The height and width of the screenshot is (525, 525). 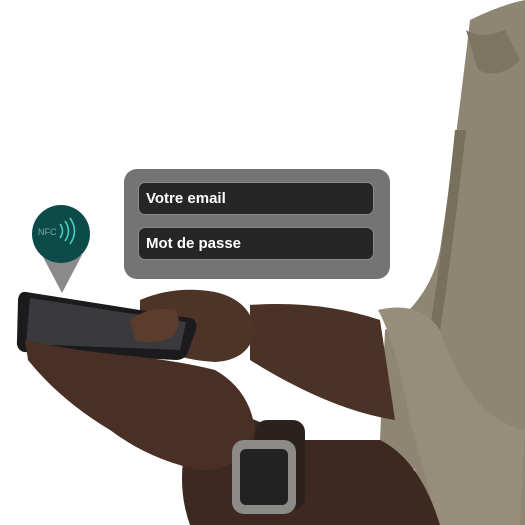 What do you see at coordinates (257, 224) in the screenshot?
I see `login-panel: Votre email Mot de passe` at bounding box center [257, 224].